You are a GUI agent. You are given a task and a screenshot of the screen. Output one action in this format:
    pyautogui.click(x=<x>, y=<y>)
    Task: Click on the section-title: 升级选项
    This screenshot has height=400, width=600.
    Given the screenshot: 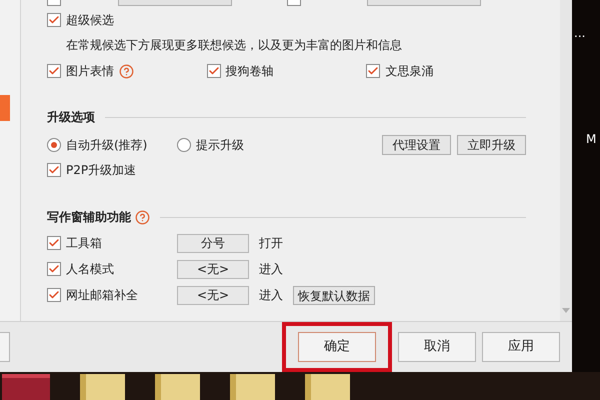 What is the action you would take?
    pyautogui.click(x=71, y=117)
    